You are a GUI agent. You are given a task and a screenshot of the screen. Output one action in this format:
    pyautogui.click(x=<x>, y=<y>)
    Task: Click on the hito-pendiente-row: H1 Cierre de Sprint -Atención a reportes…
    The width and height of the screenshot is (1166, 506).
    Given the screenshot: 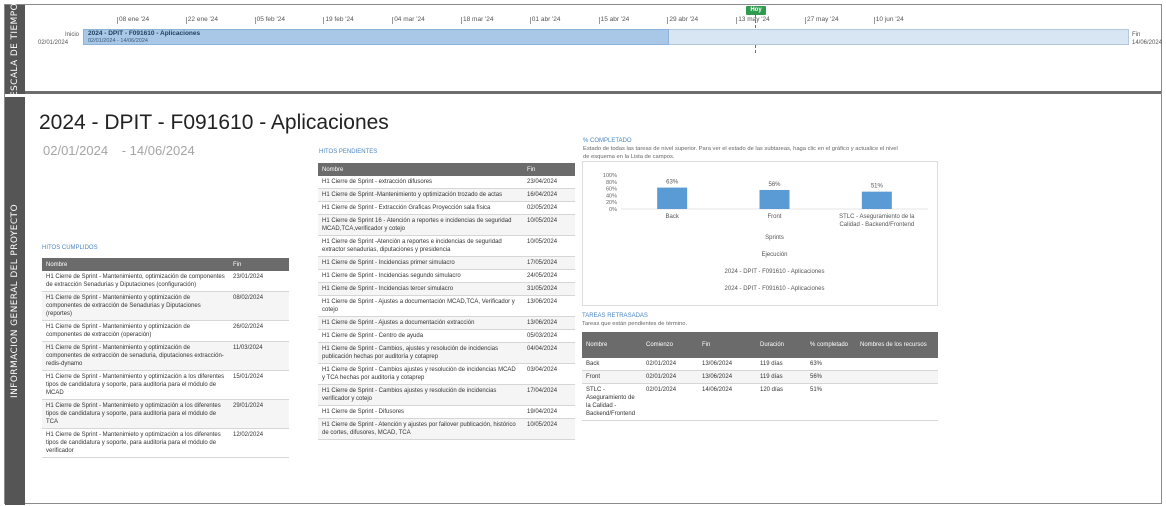 What is the action you would take?
    pyautogui.click(x=446, y=246)
    